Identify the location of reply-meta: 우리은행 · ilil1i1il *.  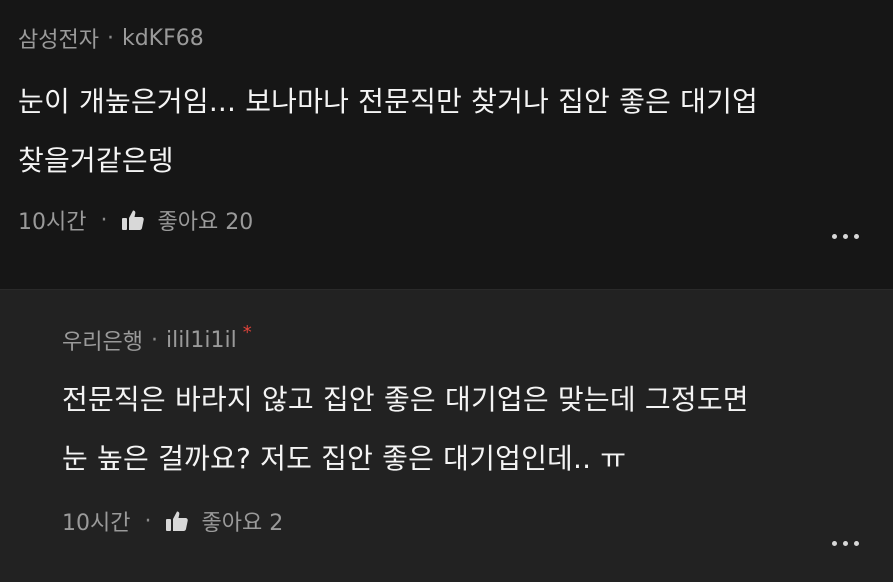
(468, 338).